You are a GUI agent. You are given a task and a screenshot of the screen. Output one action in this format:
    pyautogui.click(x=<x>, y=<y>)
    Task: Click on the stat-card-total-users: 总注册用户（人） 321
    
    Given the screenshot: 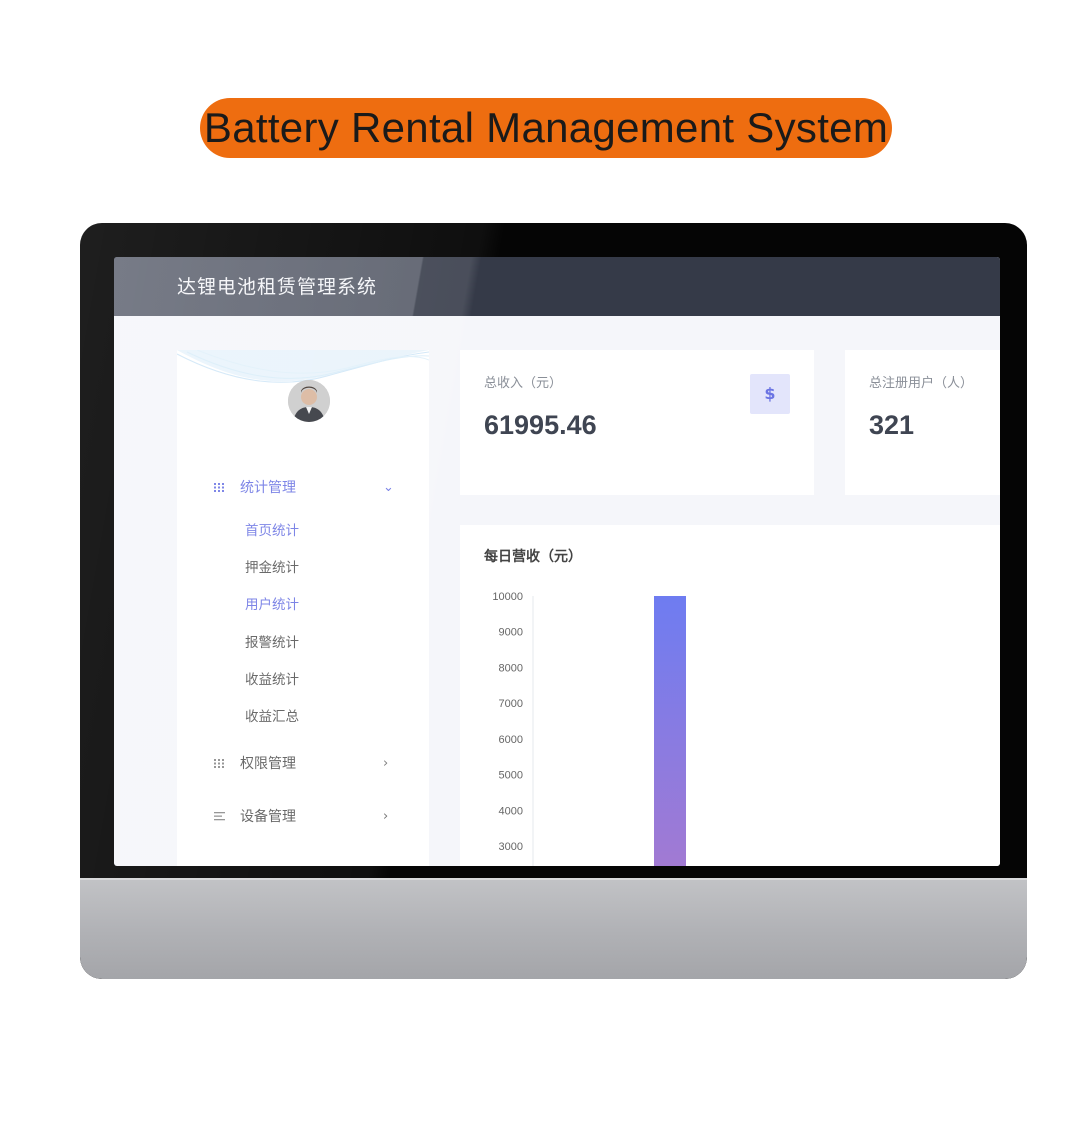 What is the action you would take?
    pyautogui.click(x=922, y=422)
    